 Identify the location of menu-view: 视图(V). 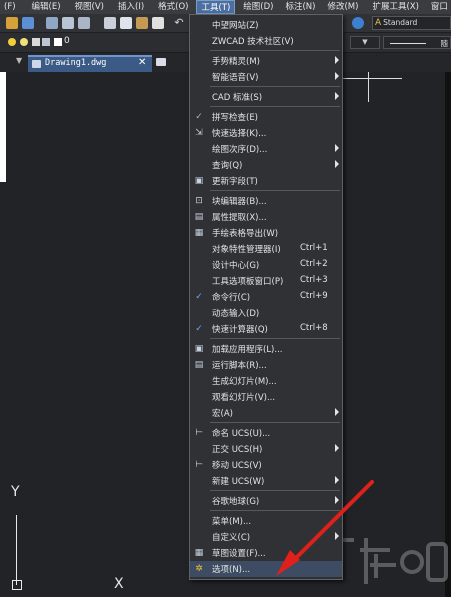
(89, 7).